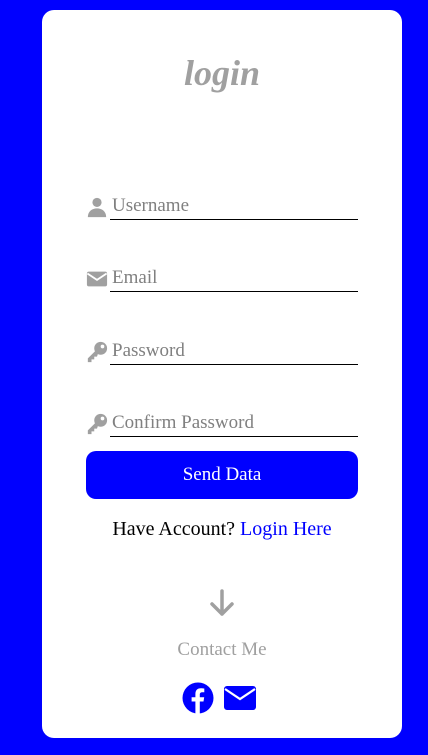 The image size is (428, 755). I want to click on password-input, so click(234, 351).